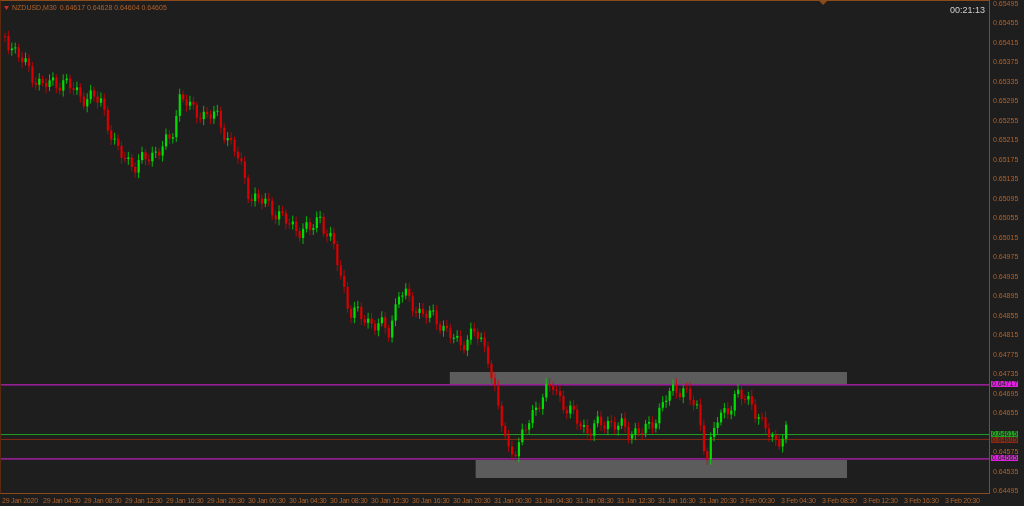  Describe the element at coordinates (6, 7) in the screenshot. I see `dropdown-triangle-icon` at that location.